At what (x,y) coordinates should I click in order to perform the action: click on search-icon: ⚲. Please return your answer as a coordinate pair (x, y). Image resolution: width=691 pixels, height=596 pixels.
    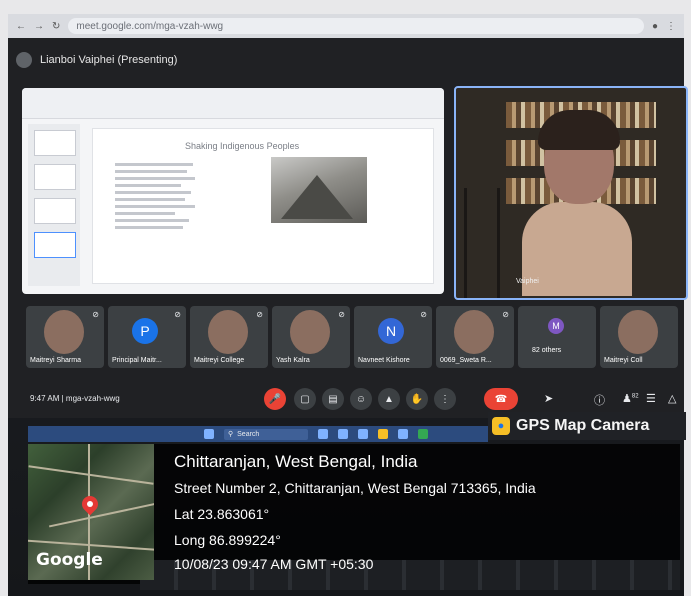
    Looking at the image, I should click on (231, 434).